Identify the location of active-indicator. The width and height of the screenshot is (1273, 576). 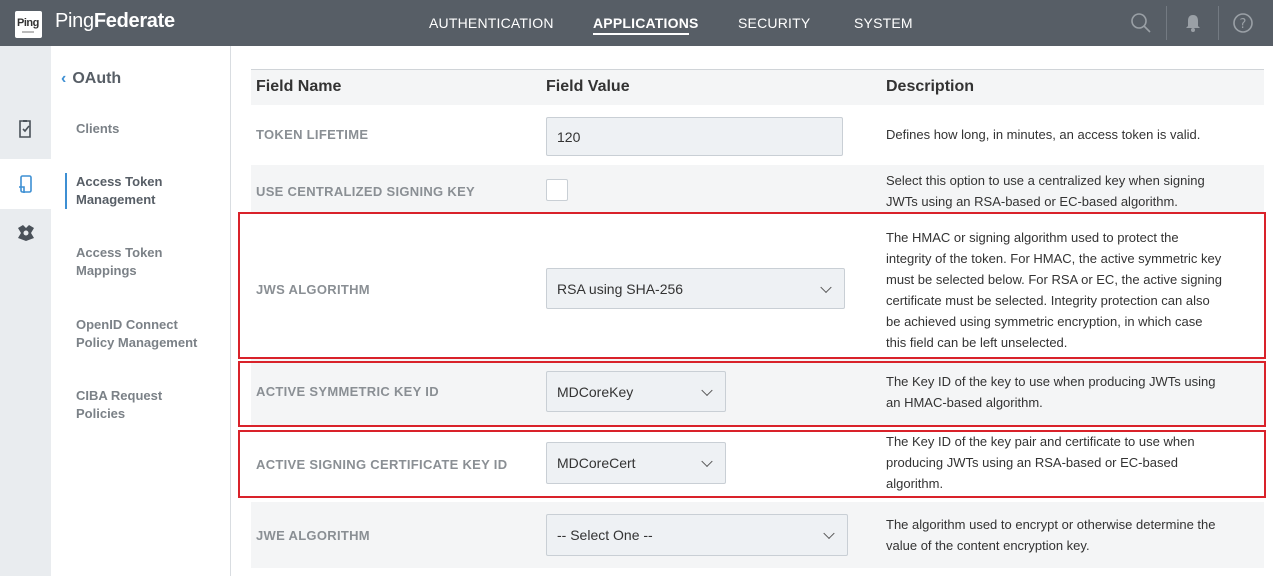
(66, 191).